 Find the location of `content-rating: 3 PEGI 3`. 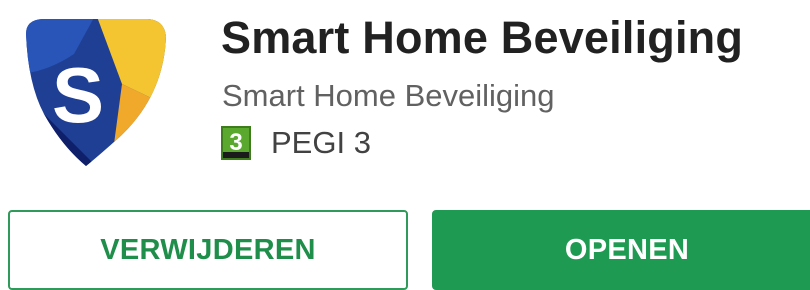

content-rating: 3 PEGI 3 is located at coordinates (296, 143).